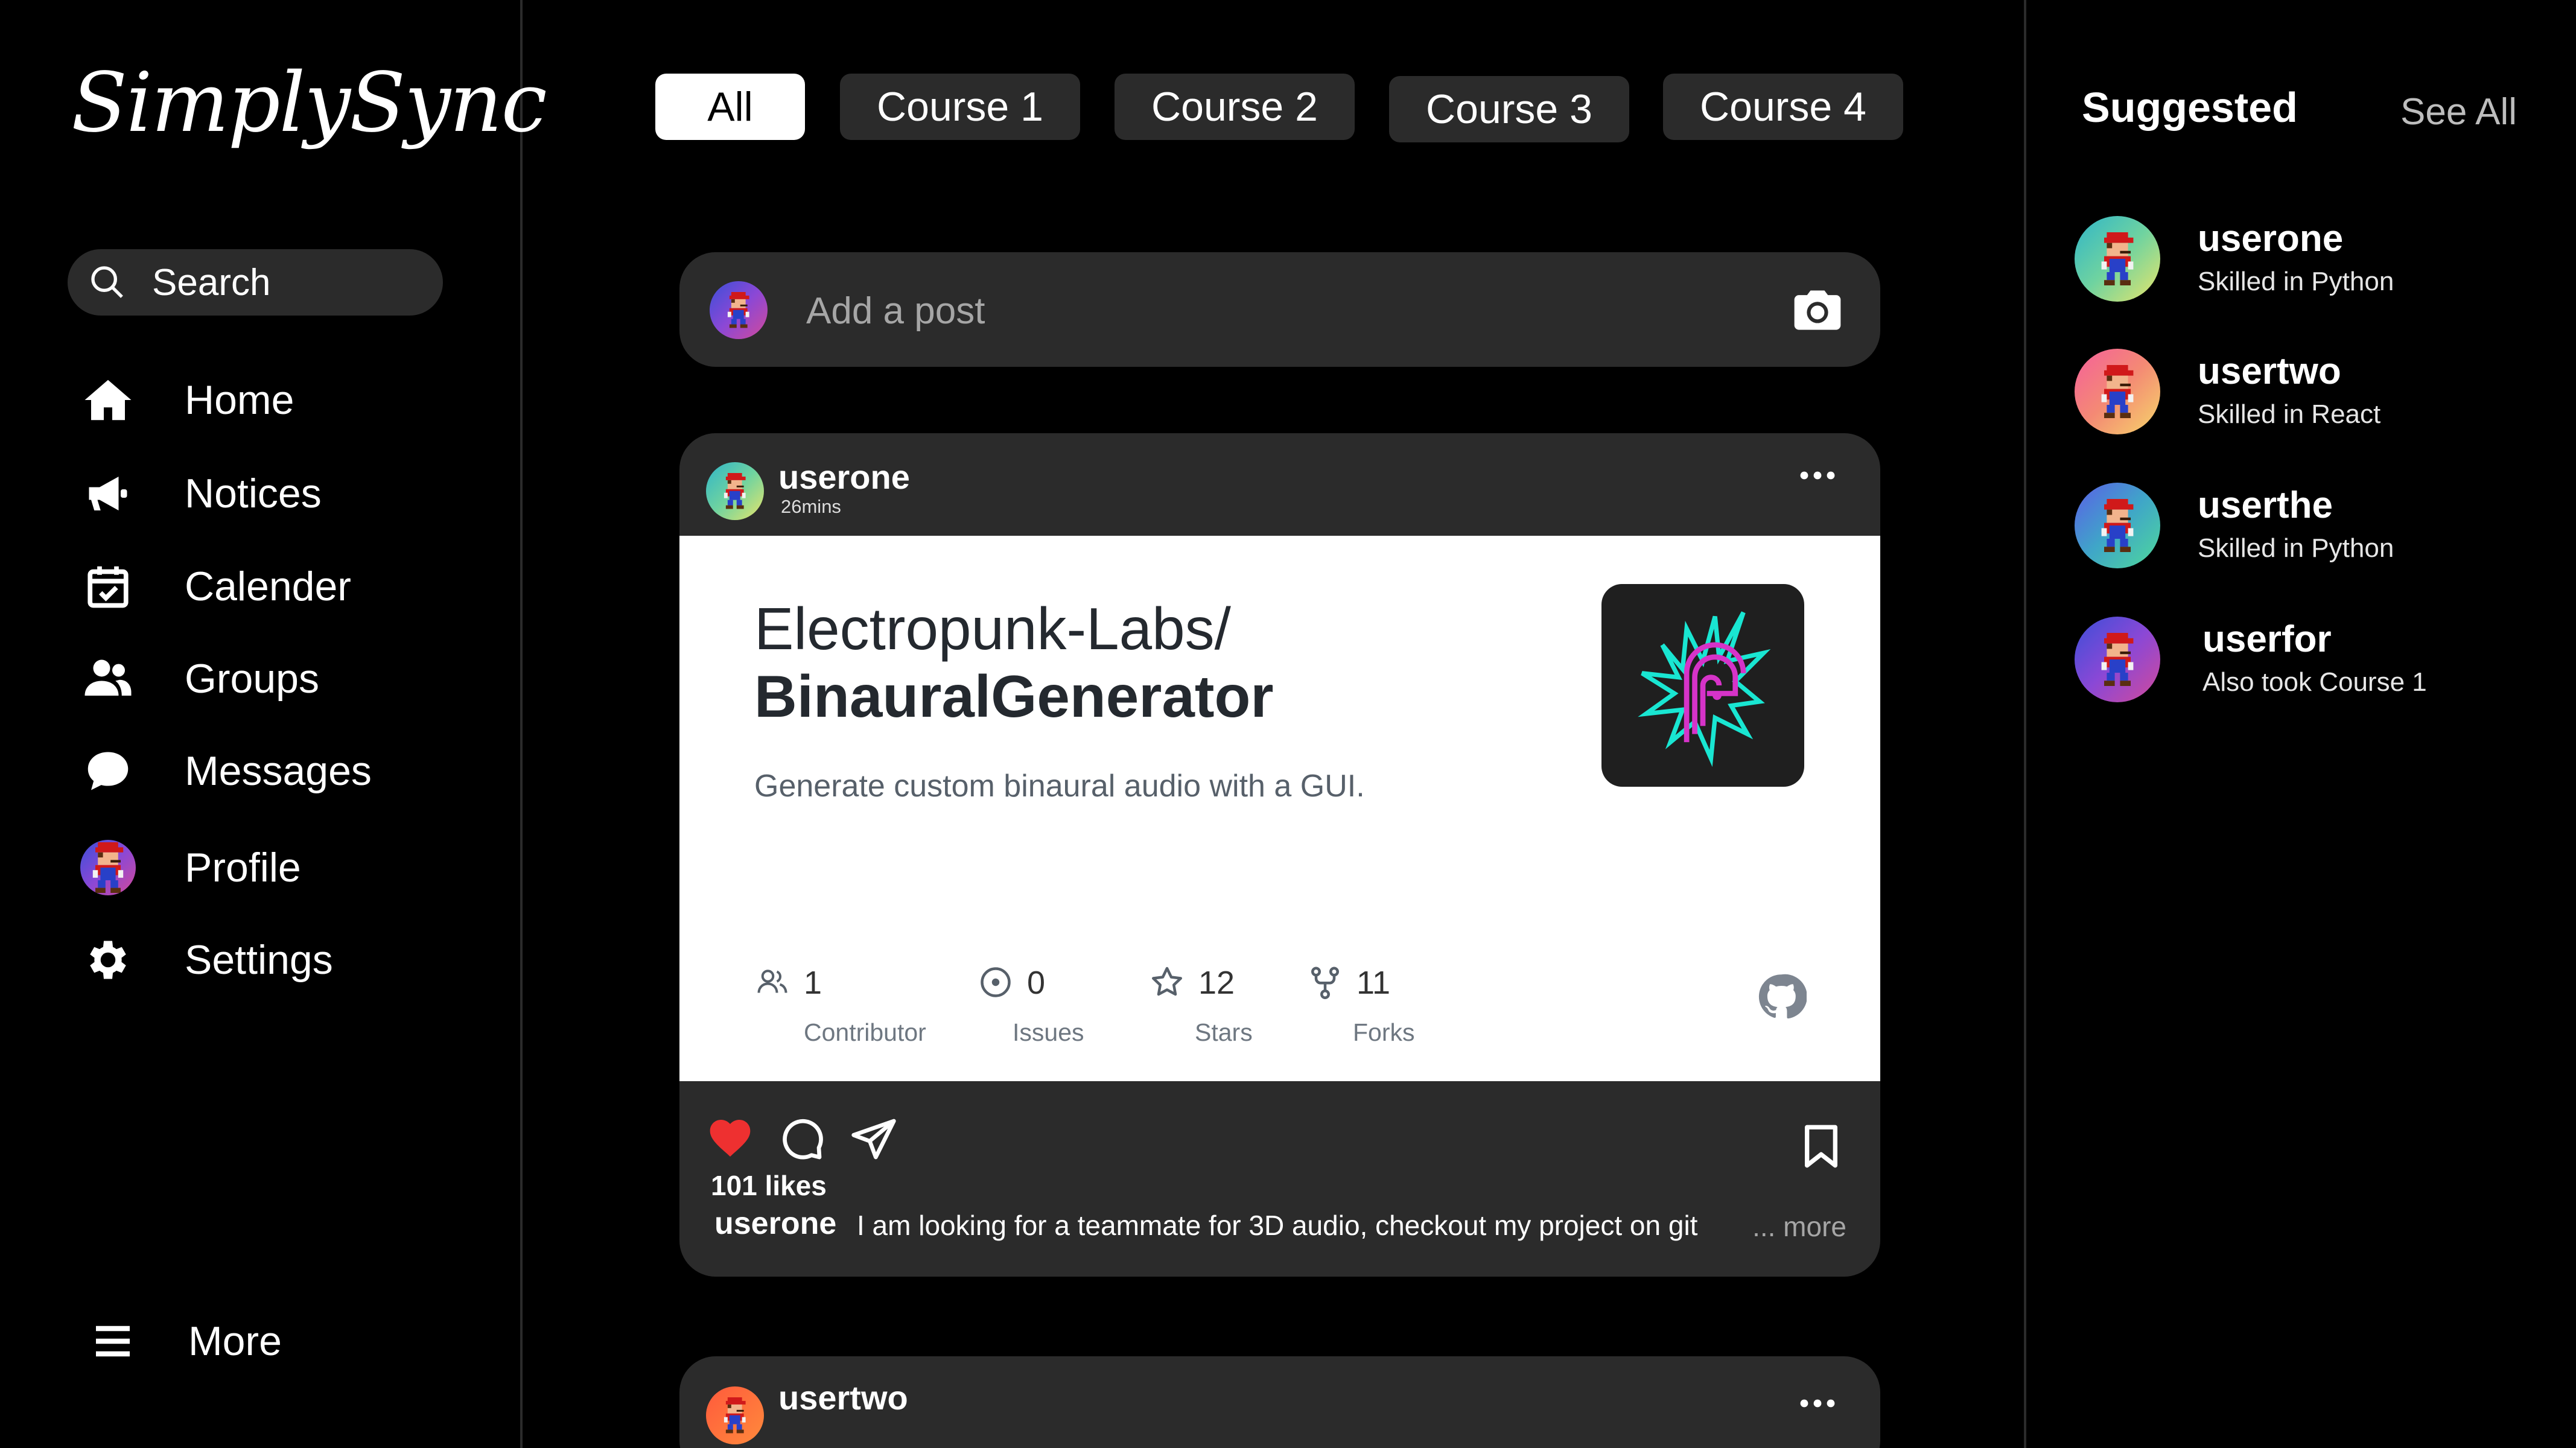  Describe the element at coordinates (2190, 108) in the screenshot. I see `suggested-title: Suggested` at that location.